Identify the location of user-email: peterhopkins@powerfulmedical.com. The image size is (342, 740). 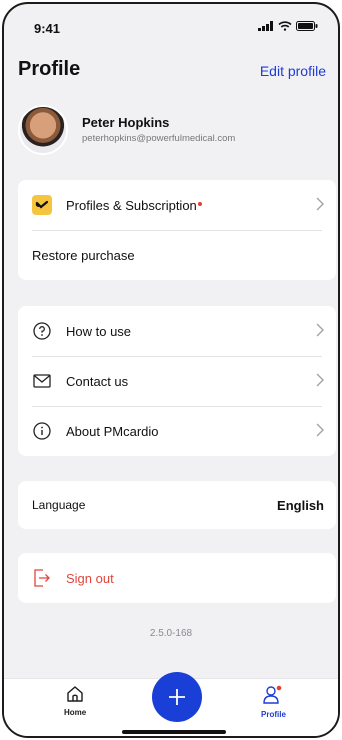
(159, 138).